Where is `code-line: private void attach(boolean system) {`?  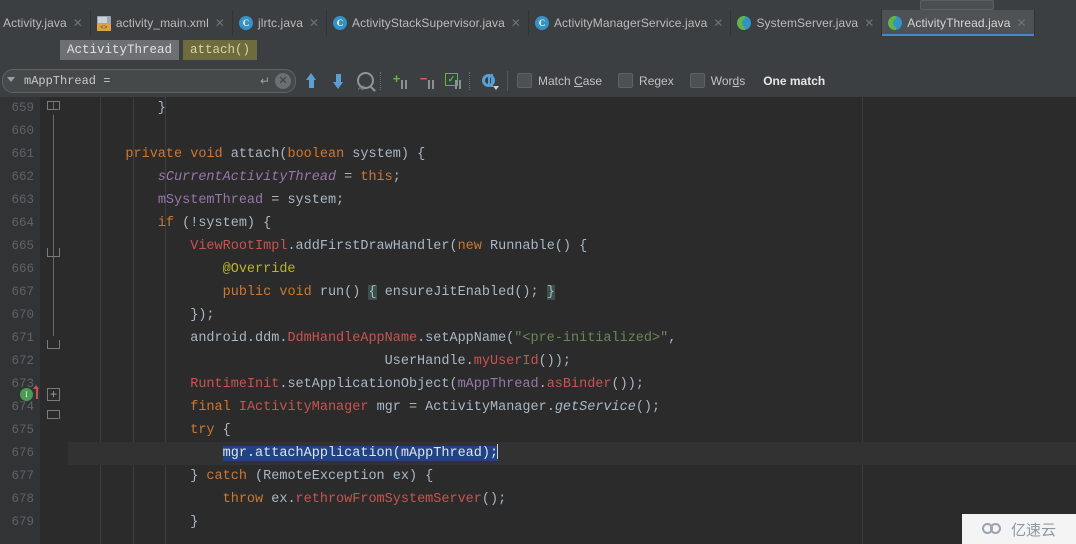
code-line: private void attach(boolean system) { is located at coordinates (572, 154).